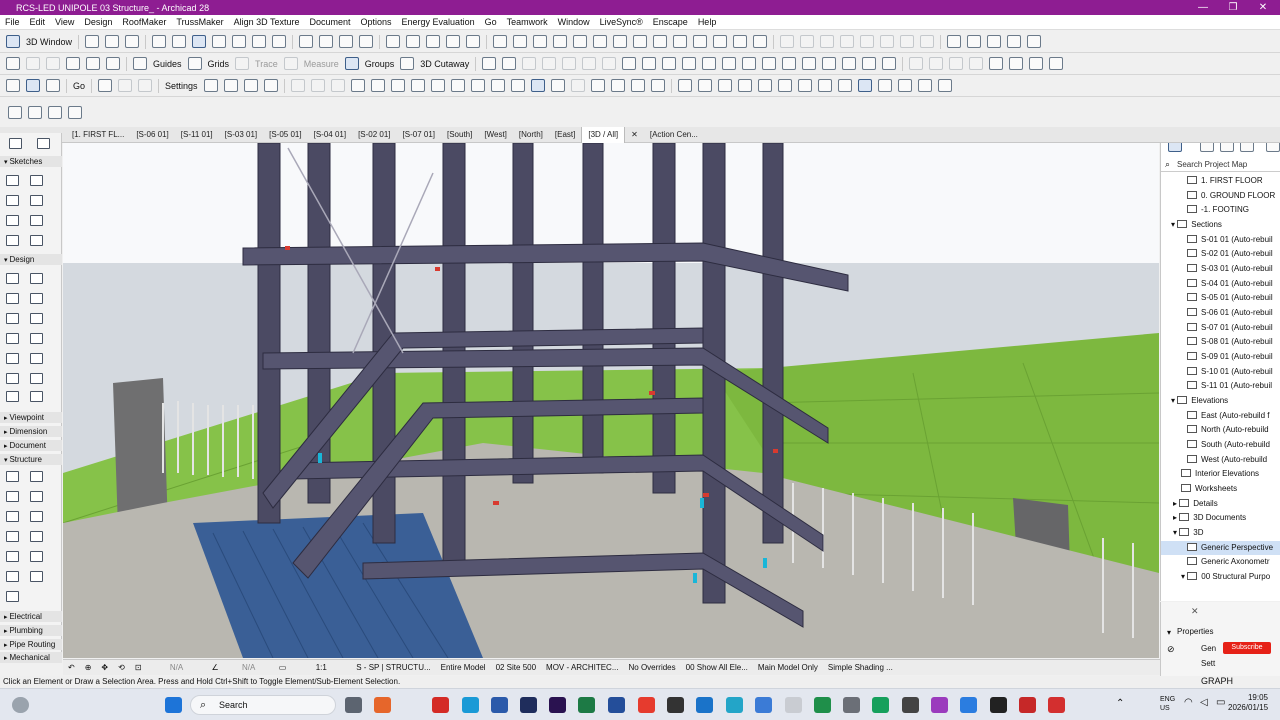  What do you see at coordinates (33, 63) in the screenshot?
I see `undo-icon` at bounding box center [33, 63].